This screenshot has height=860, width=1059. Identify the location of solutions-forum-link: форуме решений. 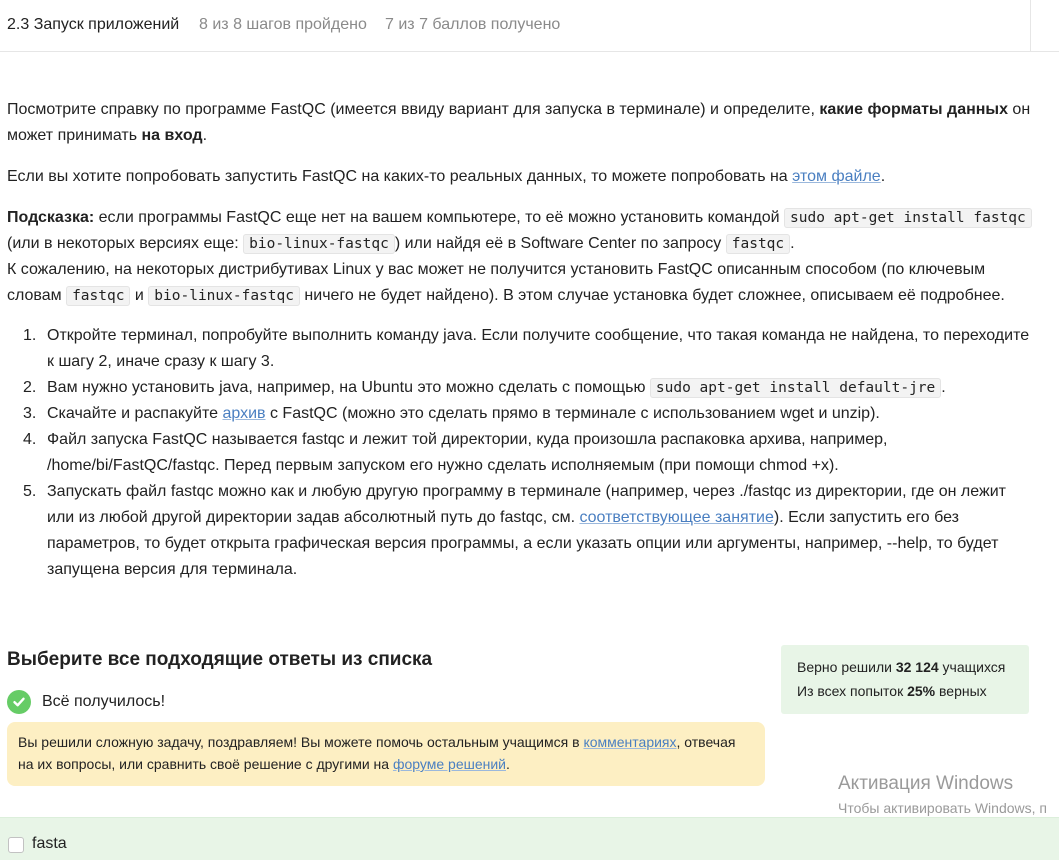
(449, 764).